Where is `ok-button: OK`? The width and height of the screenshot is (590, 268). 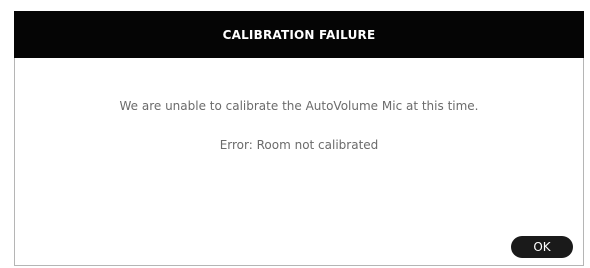
ok-button: OK is located at coordinates (542, 247).